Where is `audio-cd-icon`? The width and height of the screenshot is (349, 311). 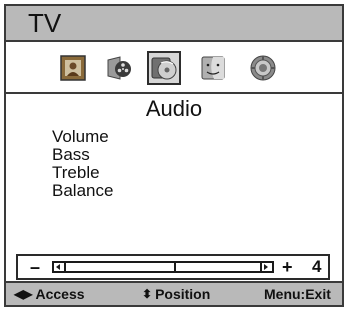
audio-cd-icon is located at coordinates (164, 68).